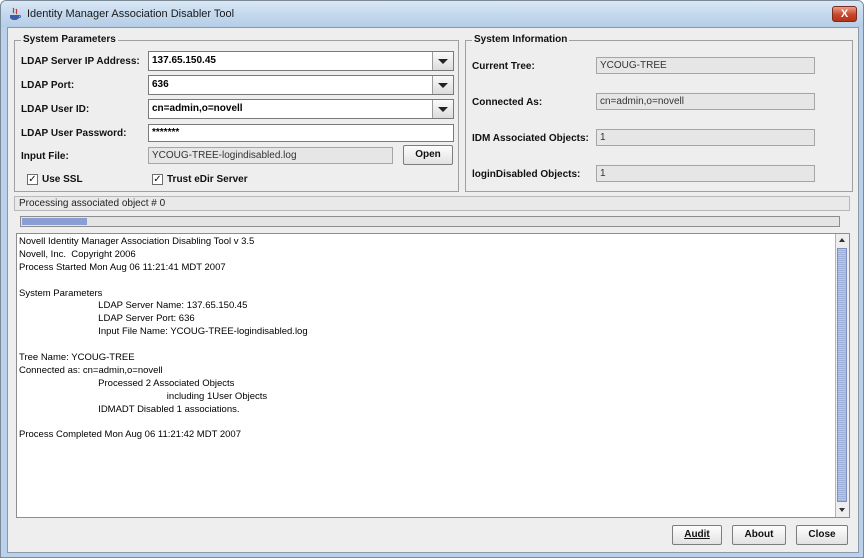 This screenshot has width=864, height=558. I want to click on login-disabled-label: loginDisabled Objects:, so click(526, 174).